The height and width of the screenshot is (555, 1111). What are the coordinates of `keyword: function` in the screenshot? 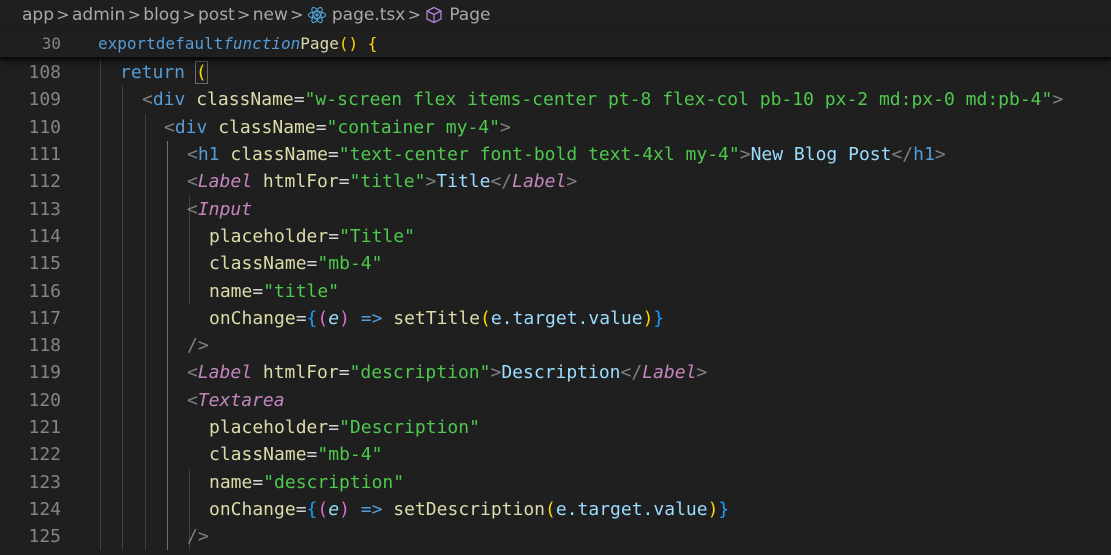 It's located at (262, 43).